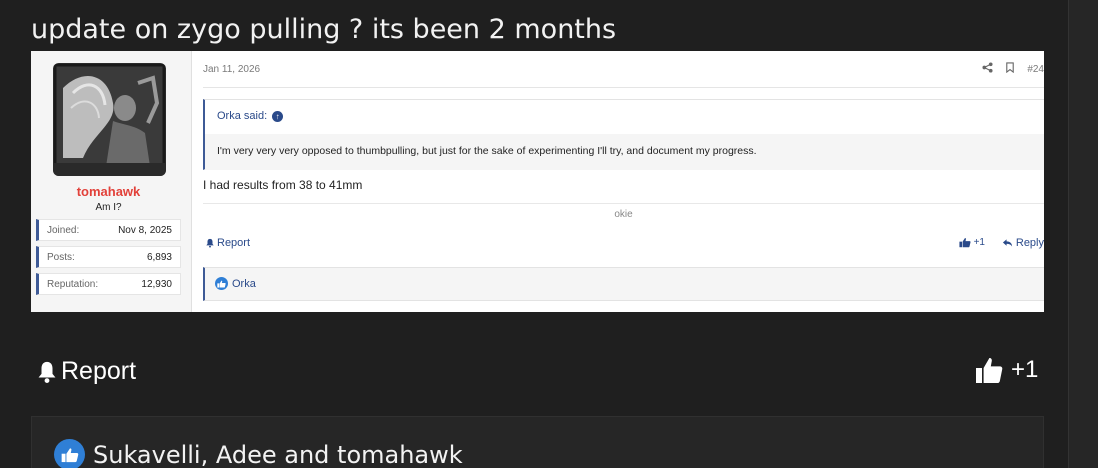  What do you see at coordinates (63, 230) in the screenshot?
I see `stat-label: Joined:` at bounding box center [63, 230].